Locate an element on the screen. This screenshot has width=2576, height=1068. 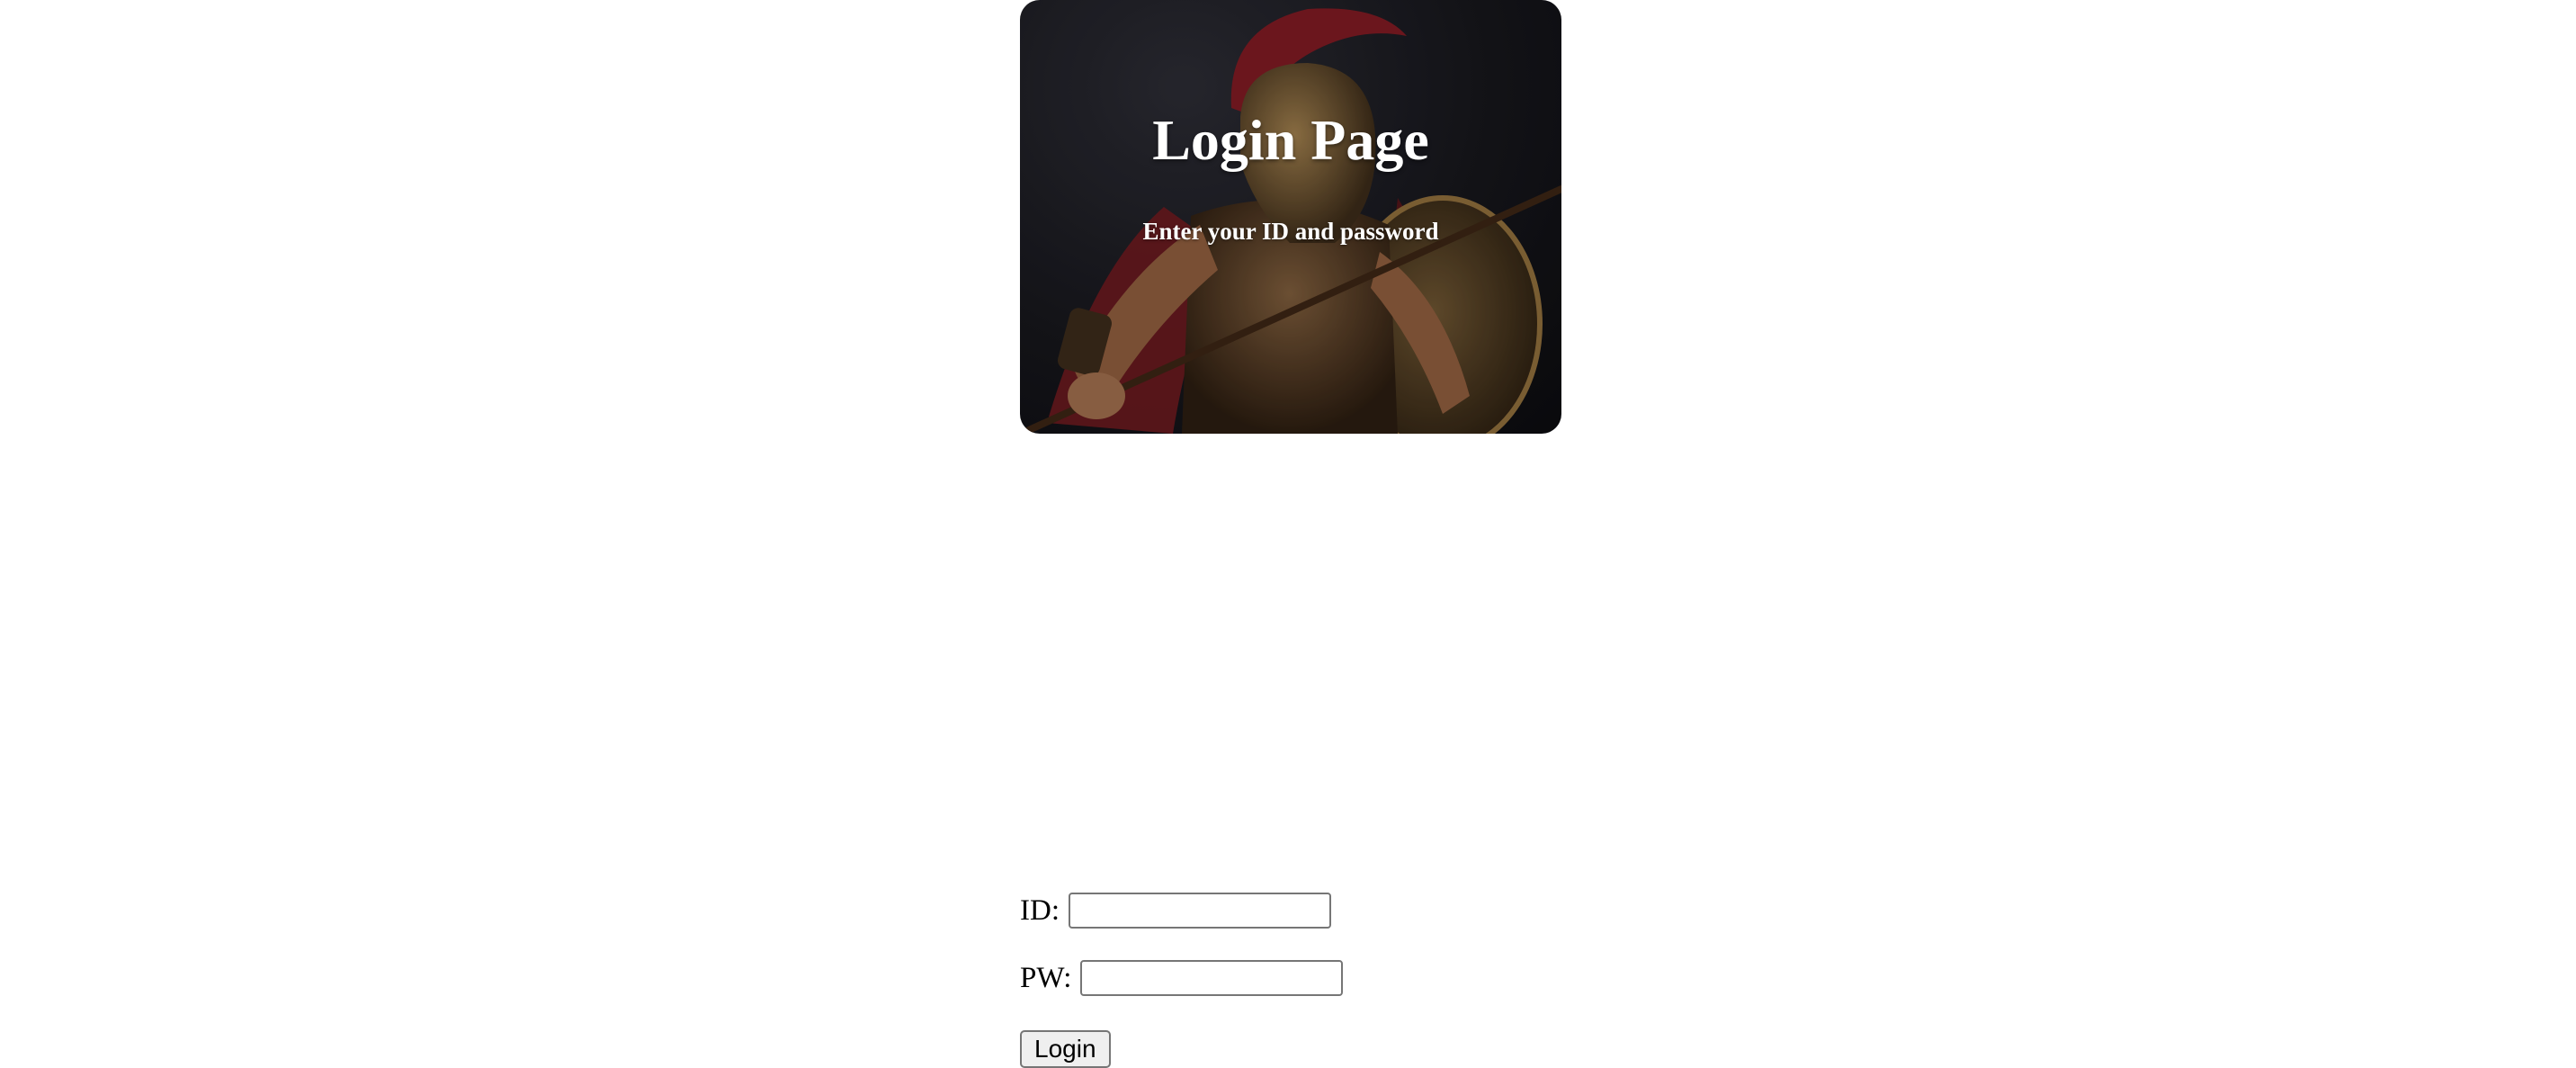
id-row: ID: is located at coordinates (1175, 911).